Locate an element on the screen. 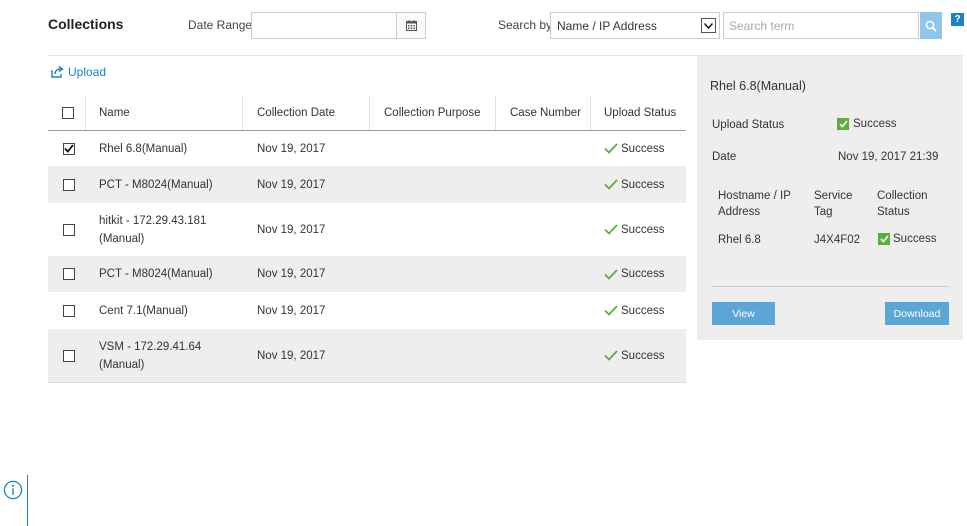 The height and width of the screenshot is (526, 967). detail-title: Rhel 6.8(Manual) is located at coordinates (758, 86).